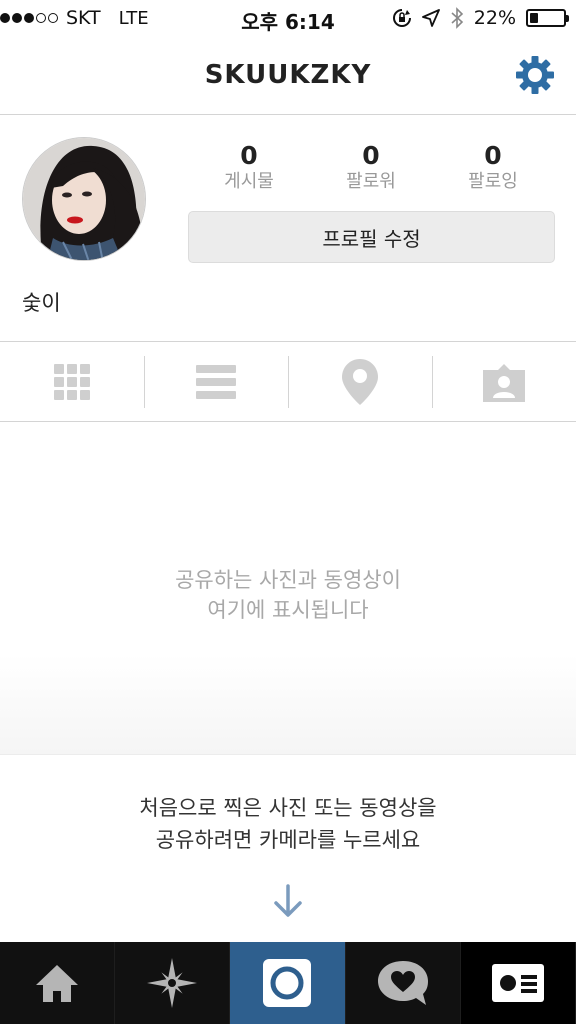  Describe the element at coordinates (133, 18) in the screenshot. I see `network-type: LTE` at that location.